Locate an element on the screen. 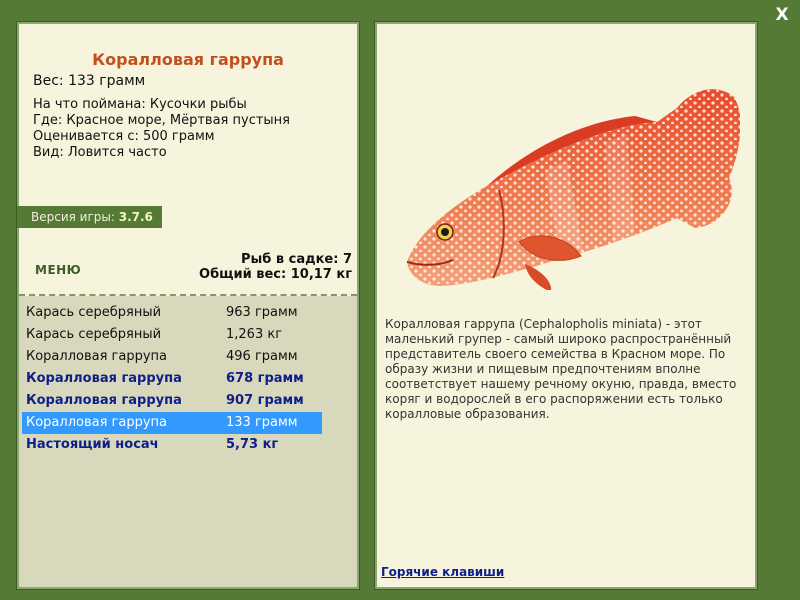 The image size is (800, 600). list-item: Коралловая гаррупа 678 грамм is located at coordinates (172, 379).